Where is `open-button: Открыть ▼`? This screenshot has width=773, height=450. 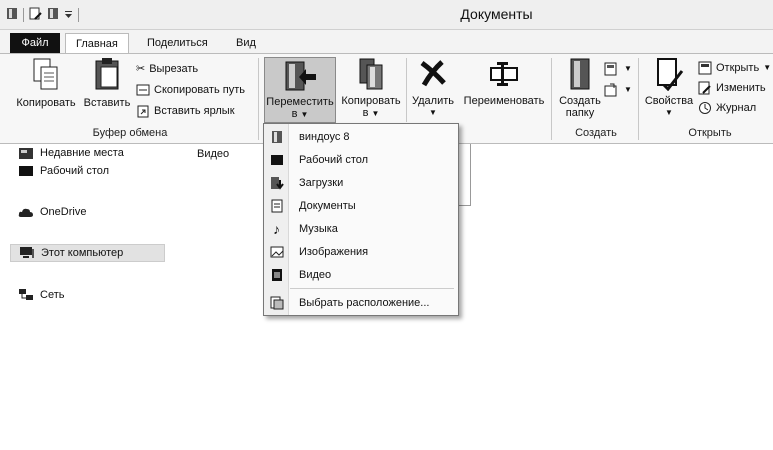 open-button: Открыть ▼ is located at coordinates (734, 68).